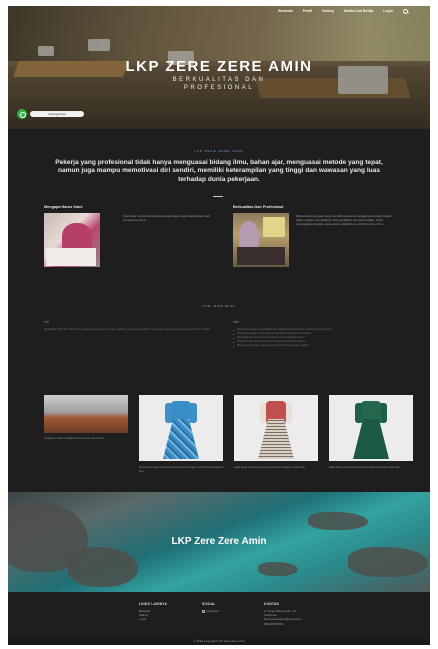  I want to click on instagram-icon, so click(203, 611).